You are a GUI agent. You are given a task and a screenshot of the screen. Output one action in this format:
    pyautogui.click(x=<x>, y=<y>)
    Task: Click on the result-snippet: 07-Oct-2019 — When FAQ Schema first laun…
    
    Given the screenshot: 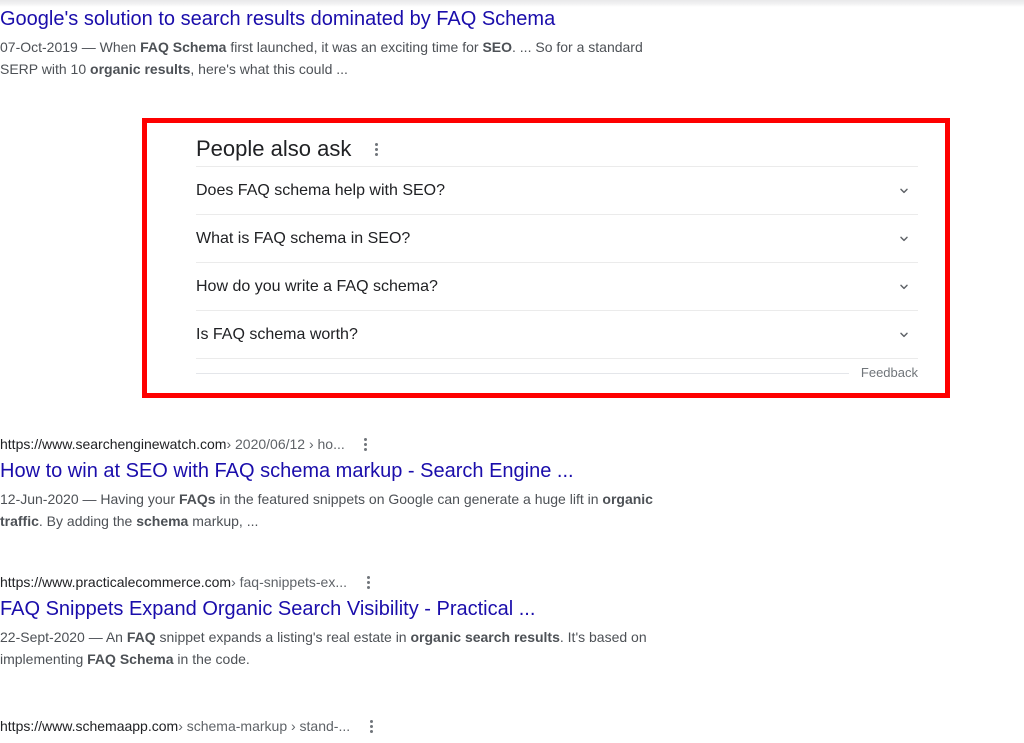 What is the action you would take?
    pyautogui.click(x=321, y=58)
    